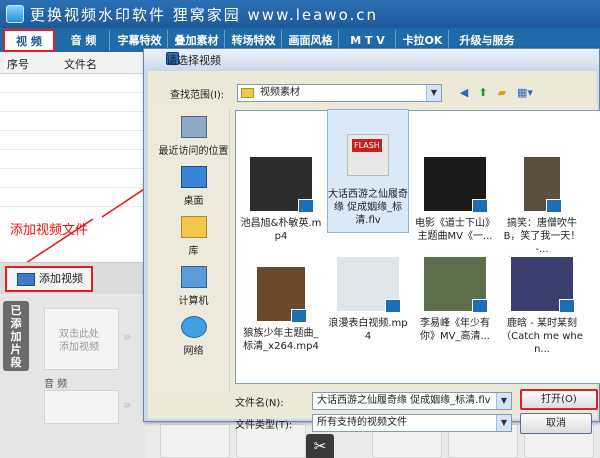  What do you see at coordinates (412, 423) in the screenshot?
I see `filetype-select: 所有支持的视频文件 ▼` at bounding box center [412, 423].